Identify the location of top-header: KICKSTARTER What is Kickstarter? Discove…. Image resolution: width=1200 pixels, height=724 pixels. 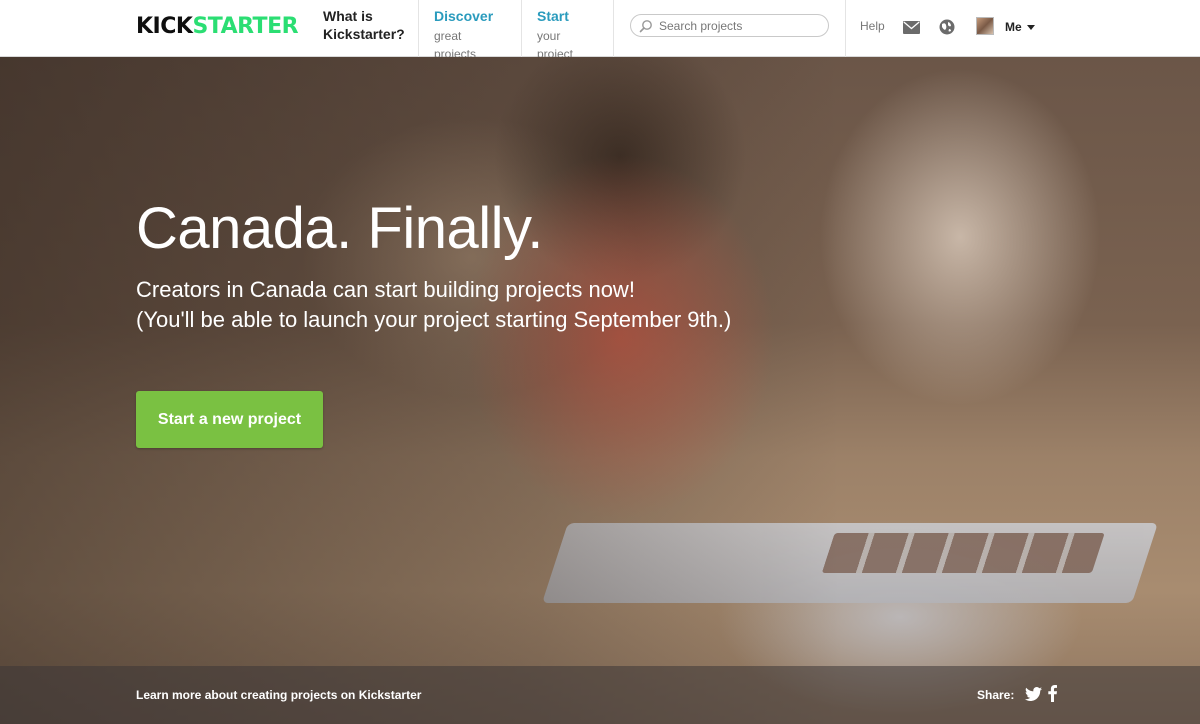
(600, 30).